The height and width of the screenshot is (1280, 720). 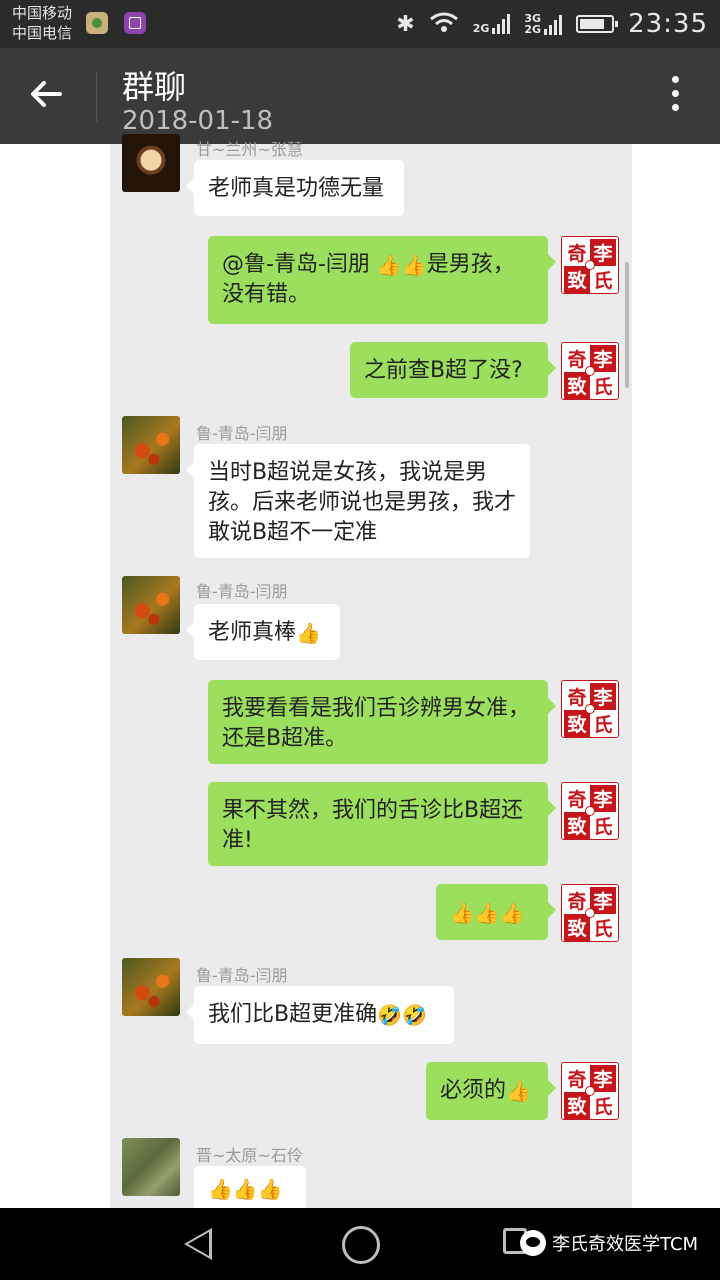 I want to click on message-bubble: 果不其然，我们的舌诊比B超还准!, so click(x=382, y=824).